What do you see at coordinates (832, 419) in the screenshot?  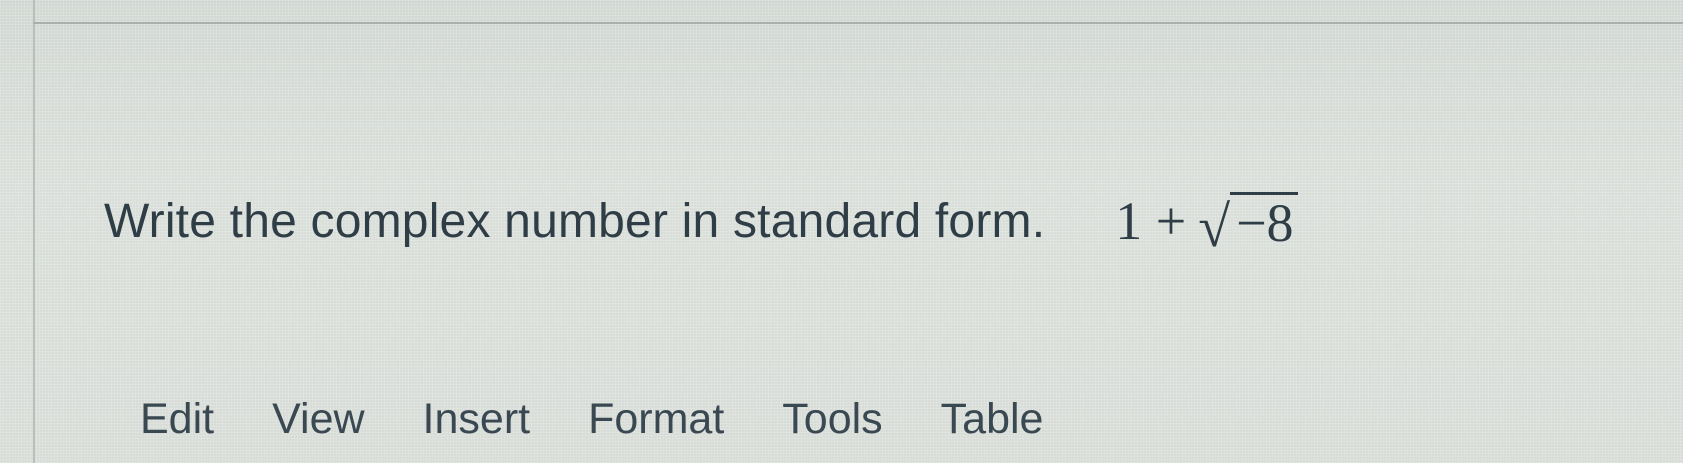 I see `menu-tools: Tools` at bounding box center [832, 419].